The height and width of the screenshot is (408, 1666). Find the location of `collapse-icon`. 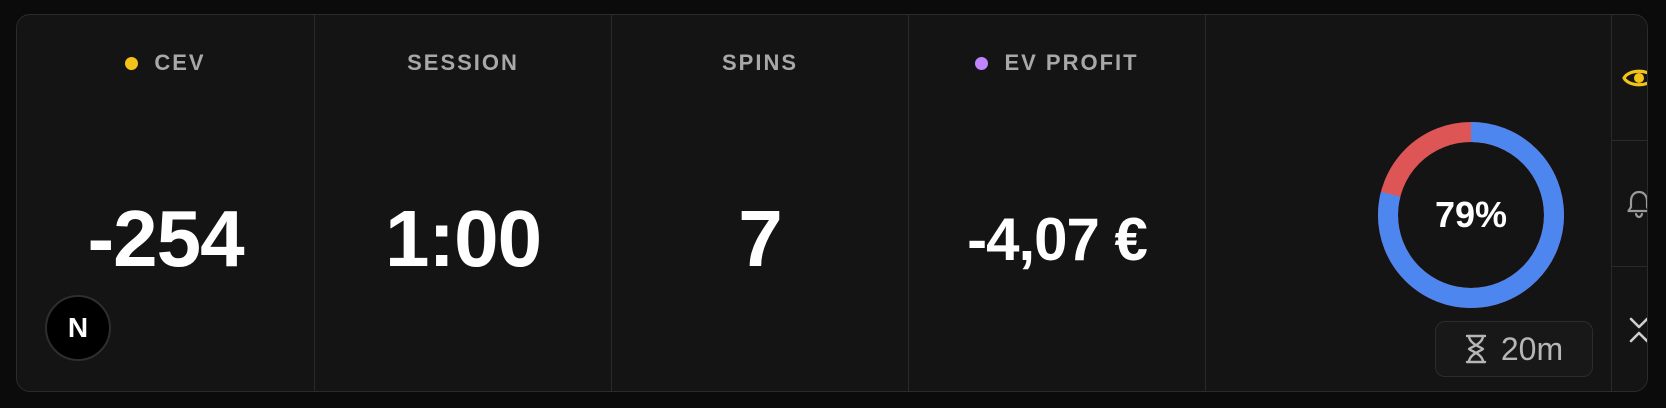

collapse-icon is located at coordinates (1638, 330).